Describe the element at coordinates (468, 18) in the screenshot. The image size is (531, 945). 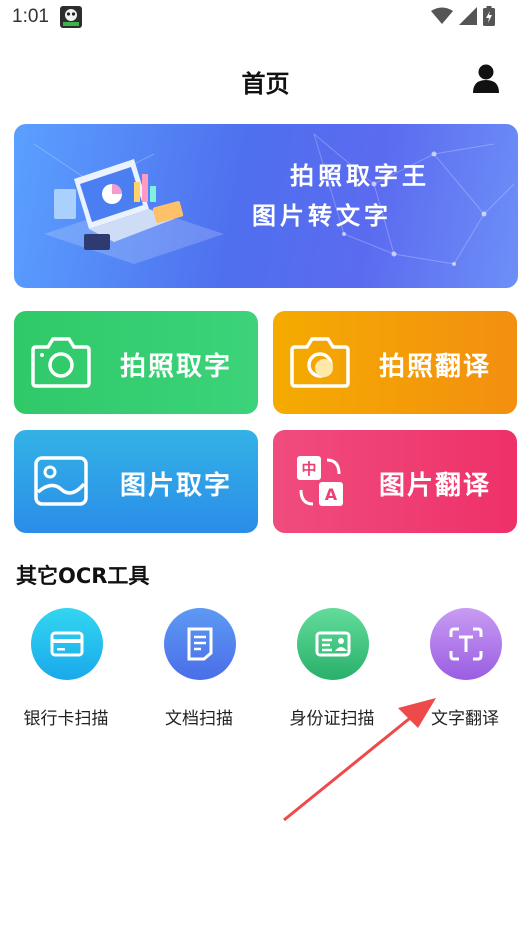
I see `signal-icon` at that location.